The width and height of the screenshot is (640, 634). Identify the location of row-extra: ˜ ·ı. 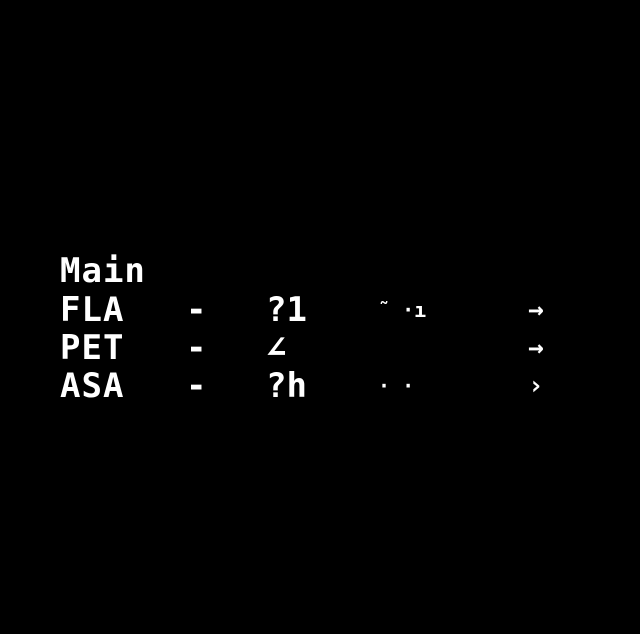
(402, 310).